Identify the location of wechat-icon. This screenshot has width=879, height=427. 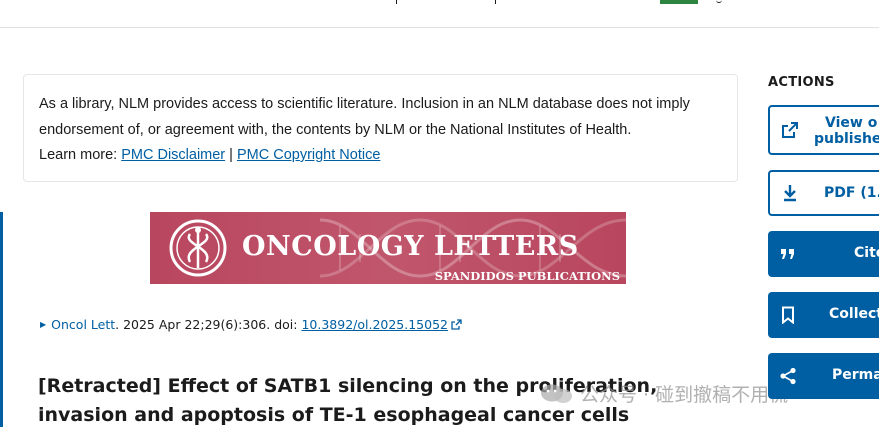
(556, 393).